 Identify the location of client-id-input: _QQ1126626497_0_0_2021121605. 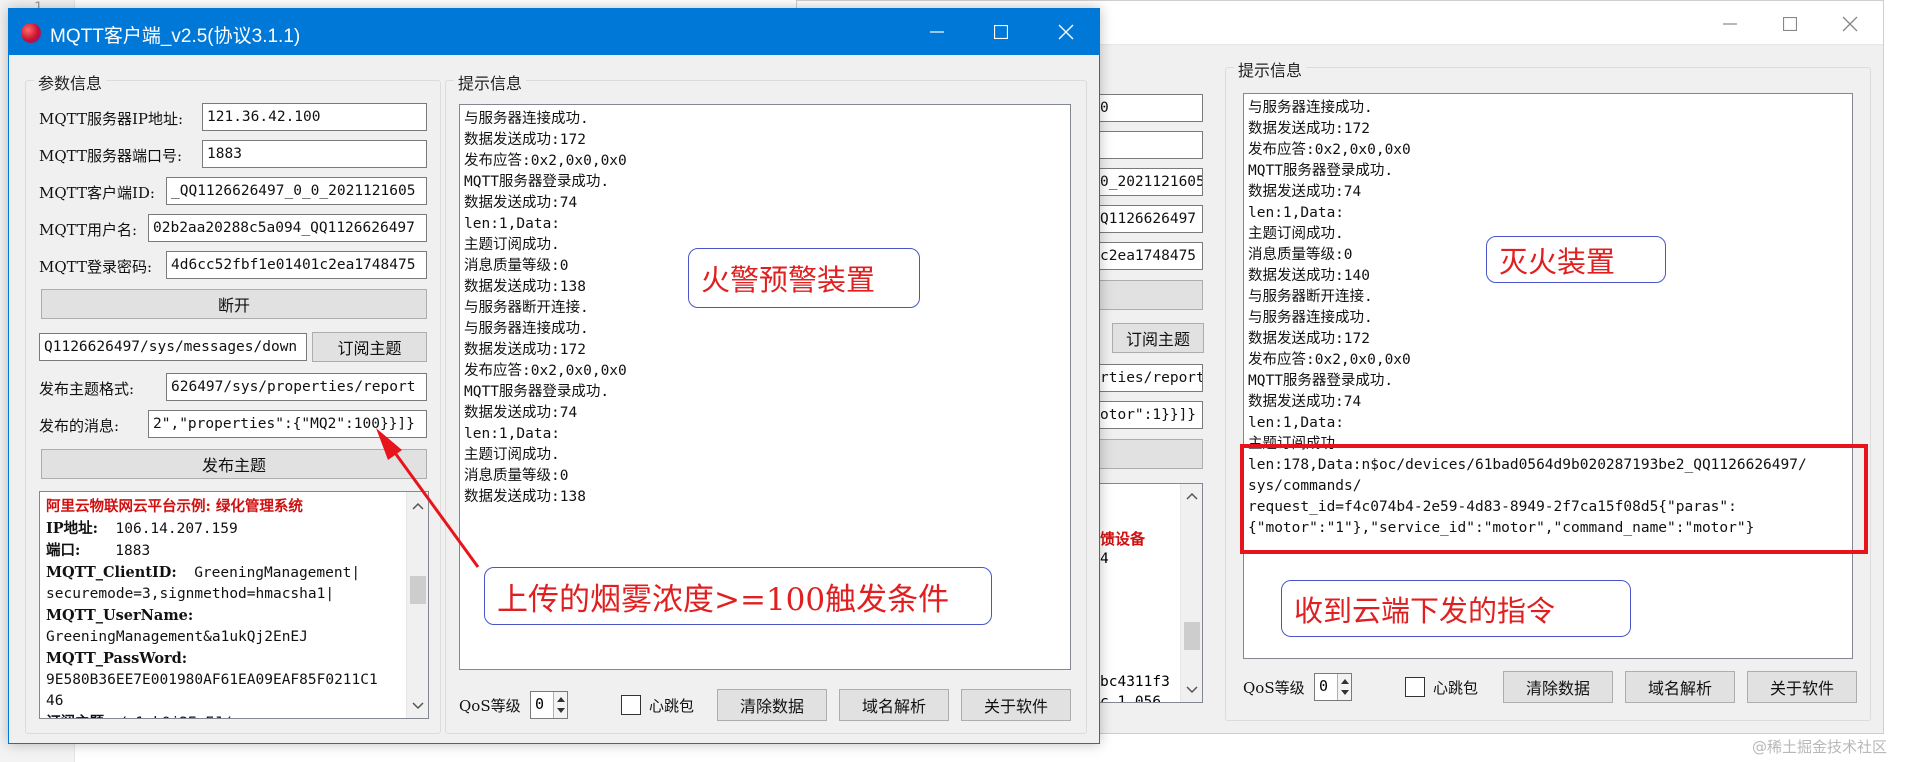
(296, 191).